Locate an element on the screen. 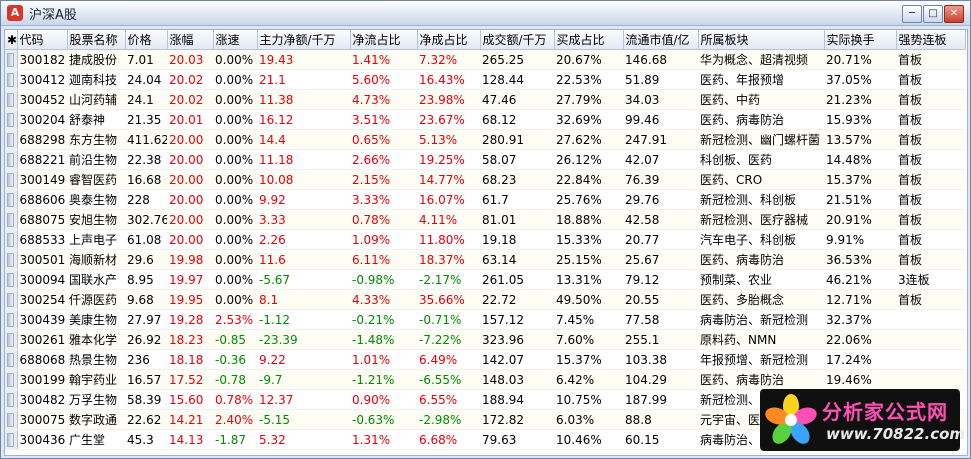 This screenshot has width=971, height=459. table-cell: -0.78 is located at coordinates (235, 379).